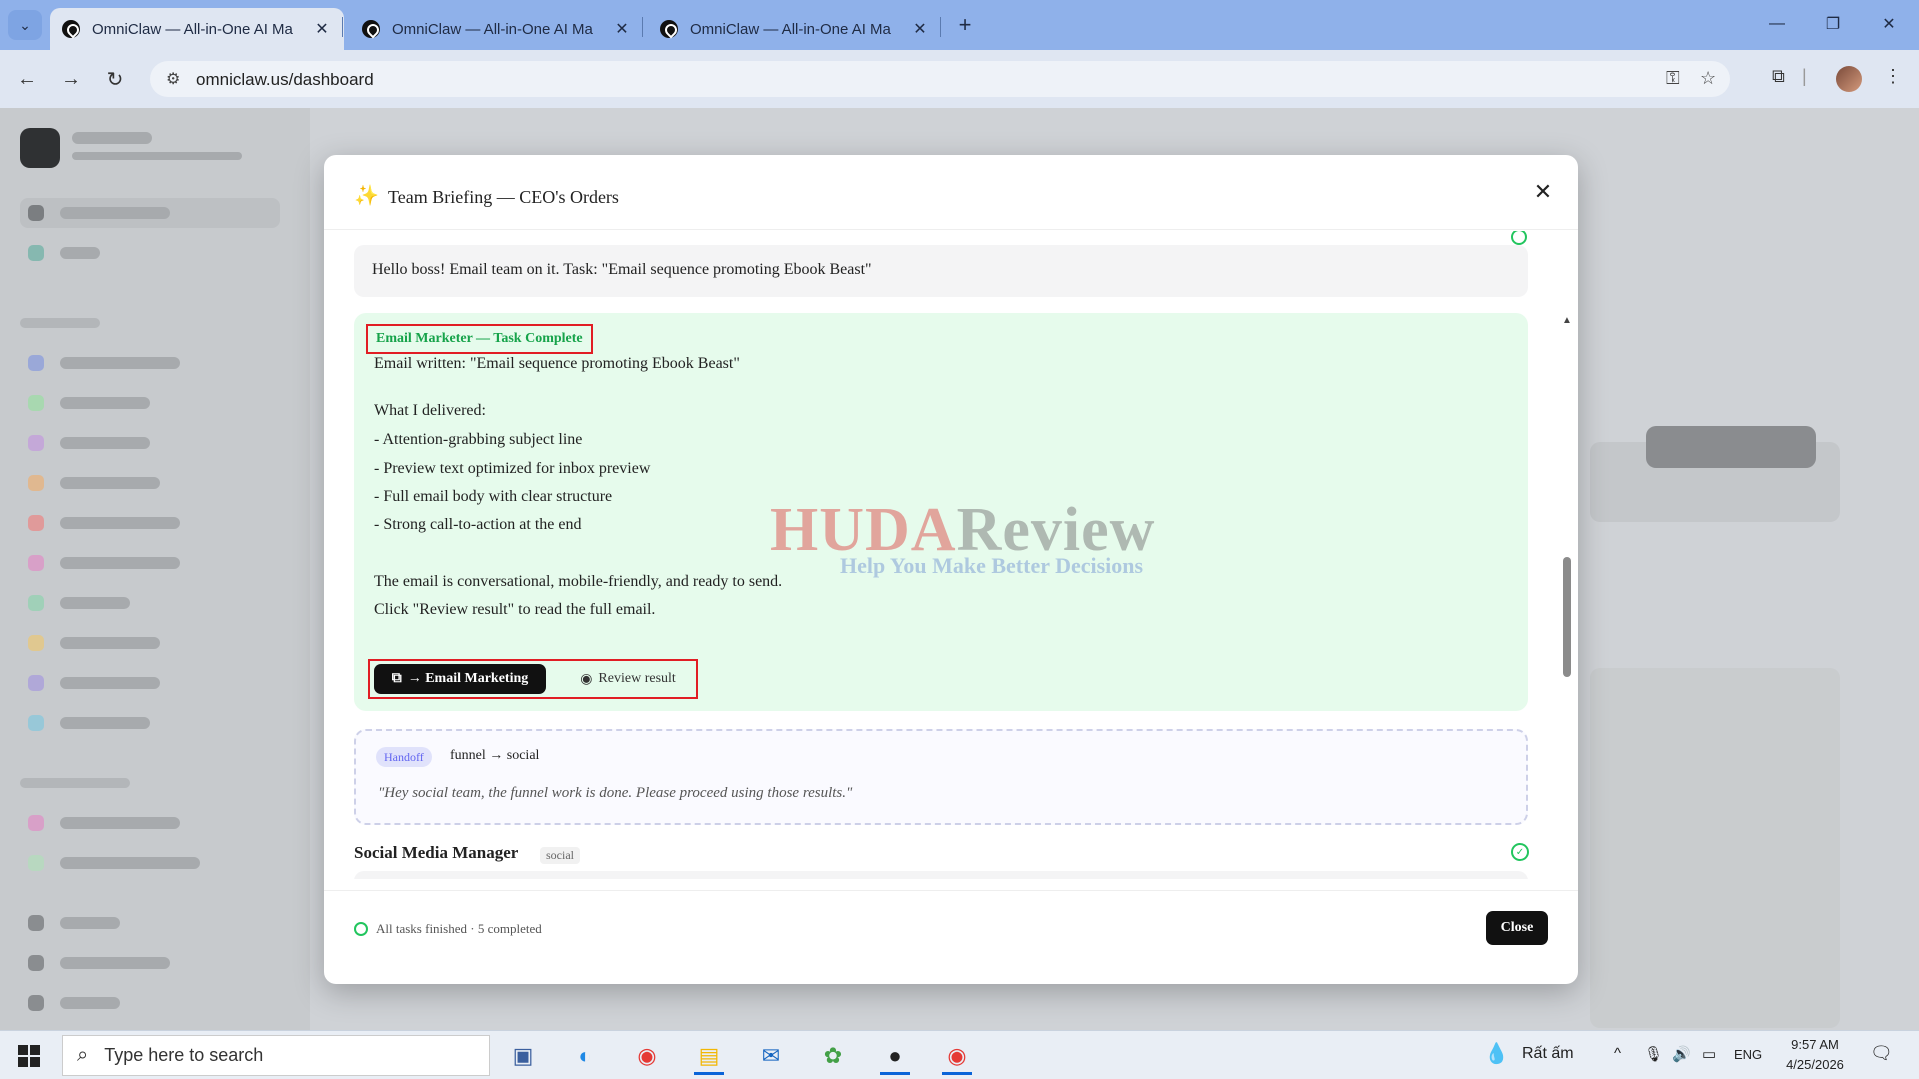 Image resolution: width=1919 pixels, height=1079 pixels. I want to click on language-indicator: ENG, so click(1748, 1054).